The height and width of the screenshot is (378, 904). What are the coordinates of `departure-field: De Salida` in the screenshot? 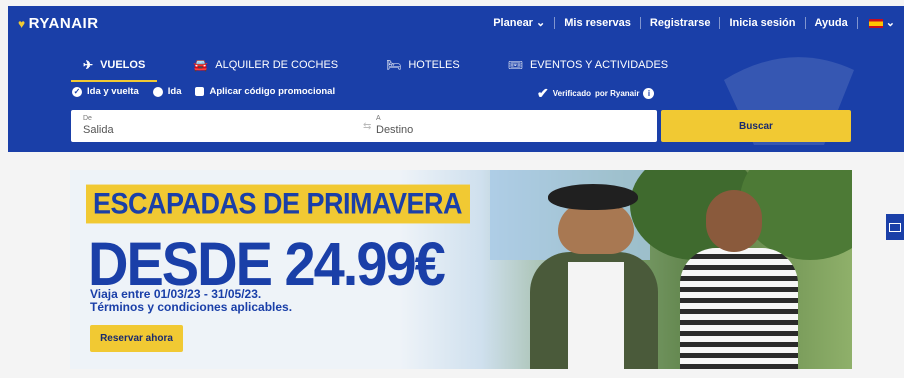 It's located at (217, 126).